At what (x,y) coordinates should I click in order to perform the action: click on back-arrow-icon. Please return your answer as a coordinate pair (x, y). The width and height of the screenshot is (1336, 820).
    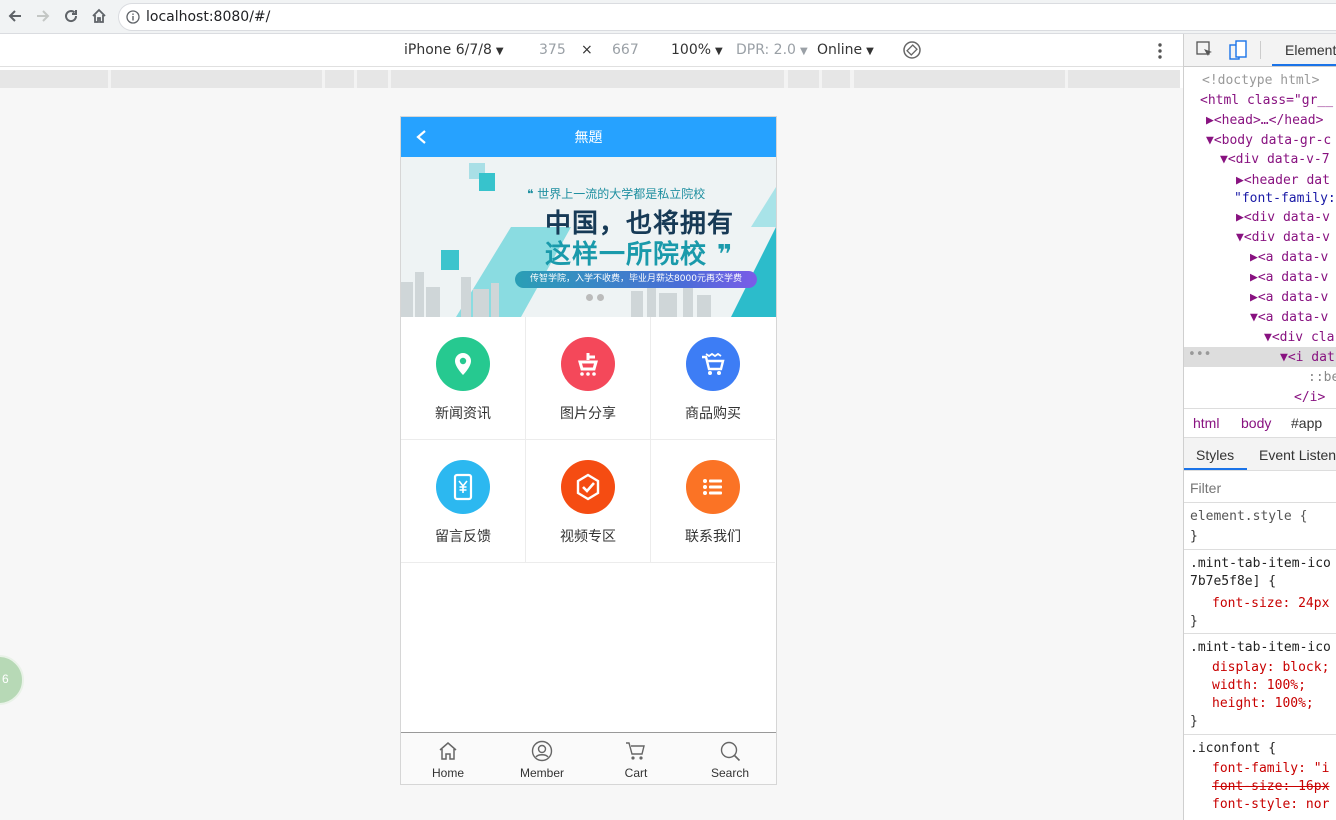
    Looking at the image, I should click on (15, 16).